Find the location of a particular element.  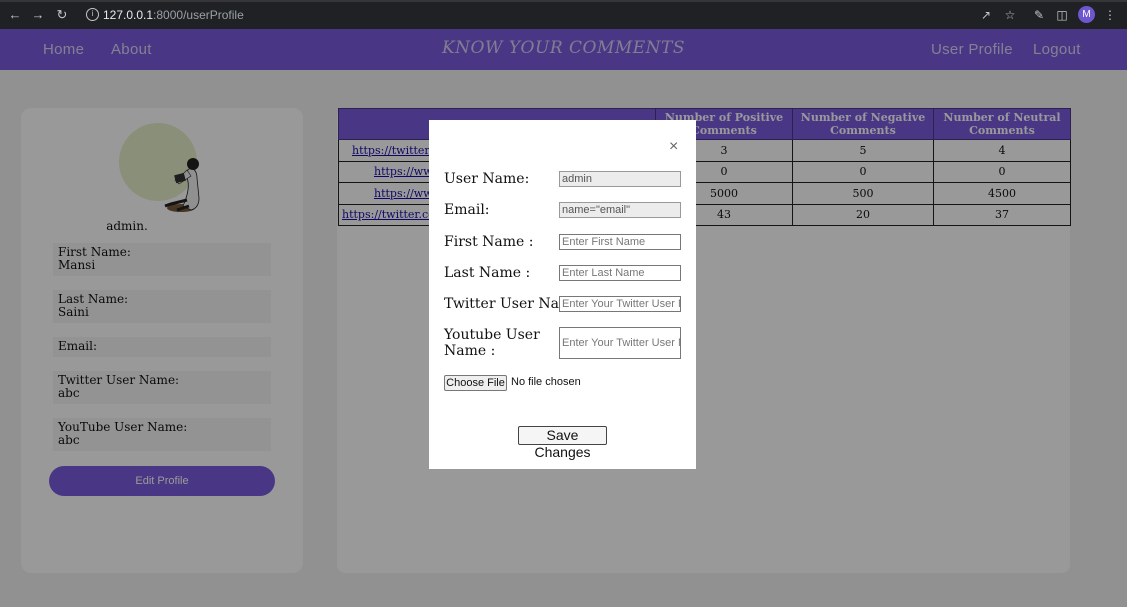

close-icon: × is located at coordinates (673, 147).